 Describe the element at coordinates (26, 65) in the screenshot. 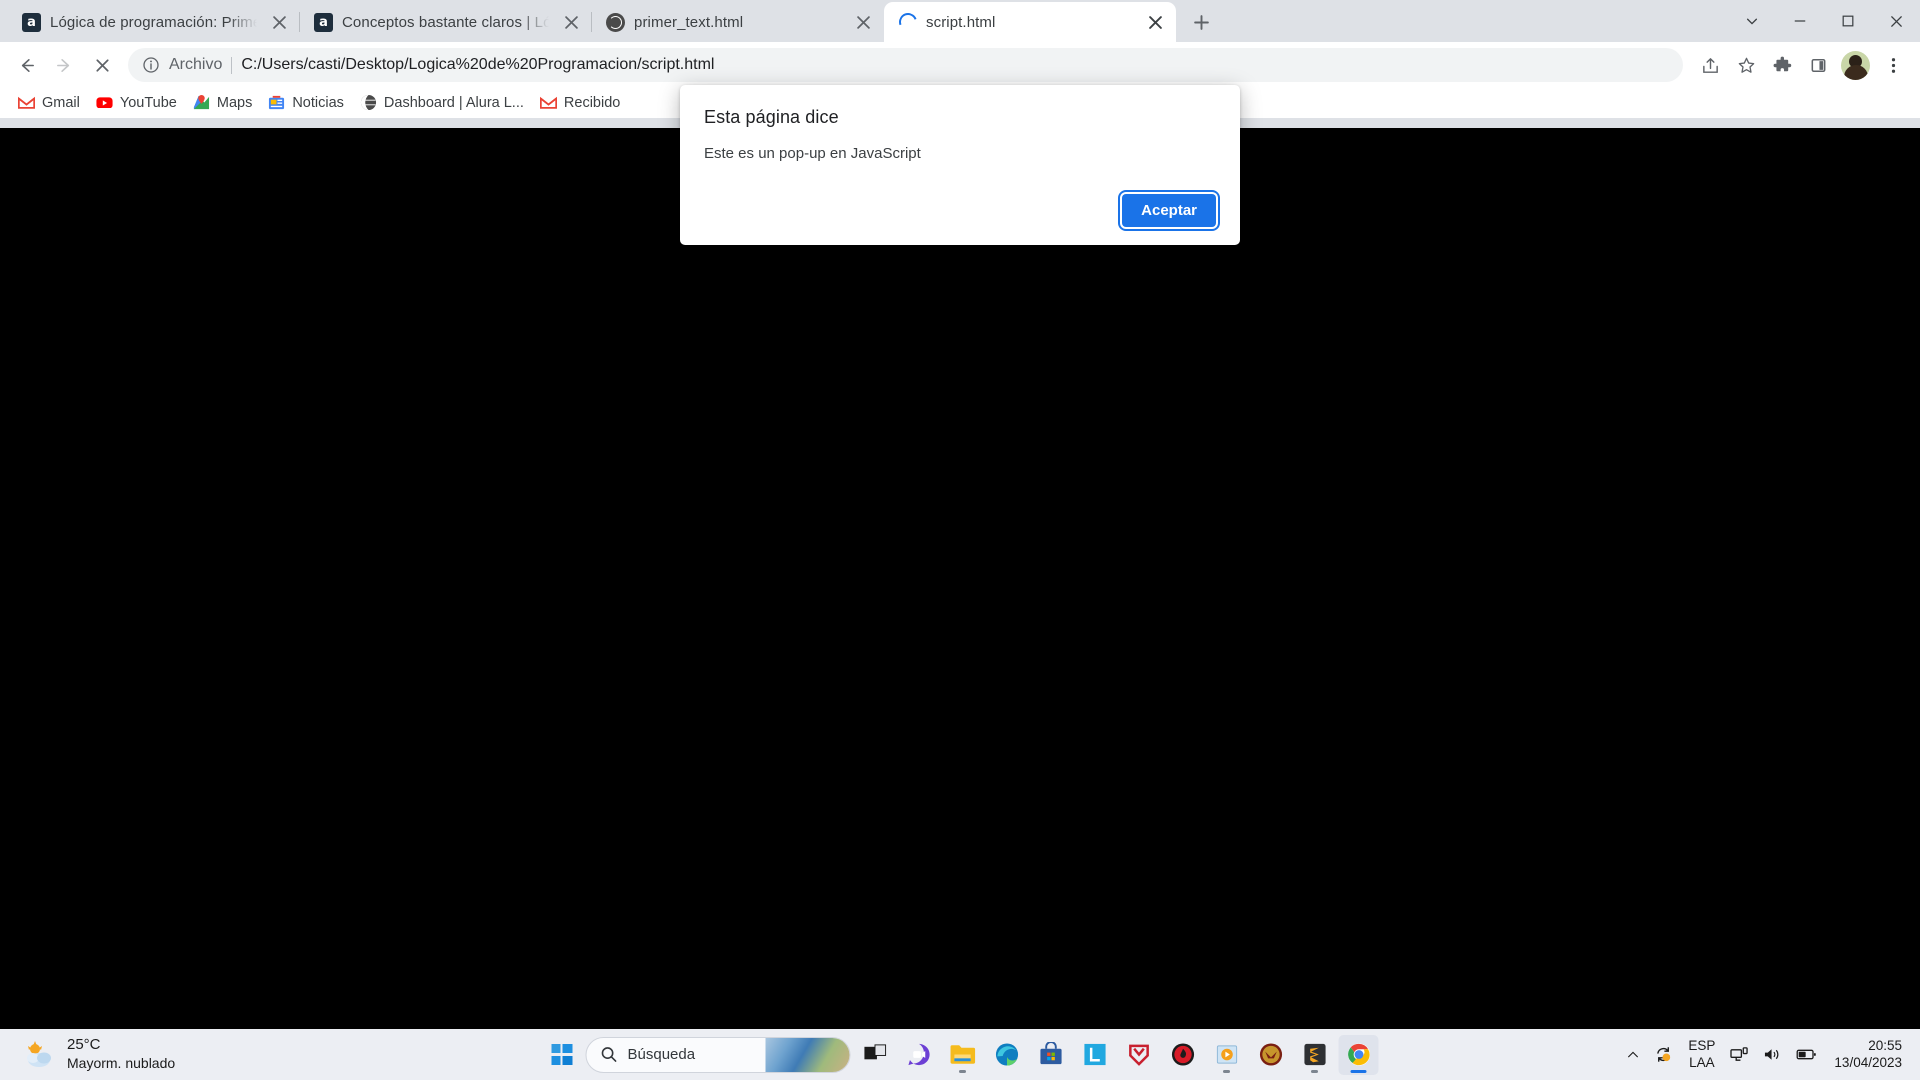

I see `back-arrow-icon` at that location.